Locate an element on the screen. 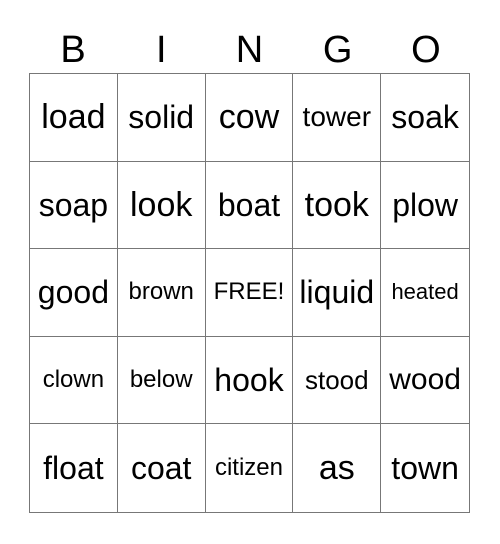  free-space-cell: FREE! is located at coordinates (249, 293).